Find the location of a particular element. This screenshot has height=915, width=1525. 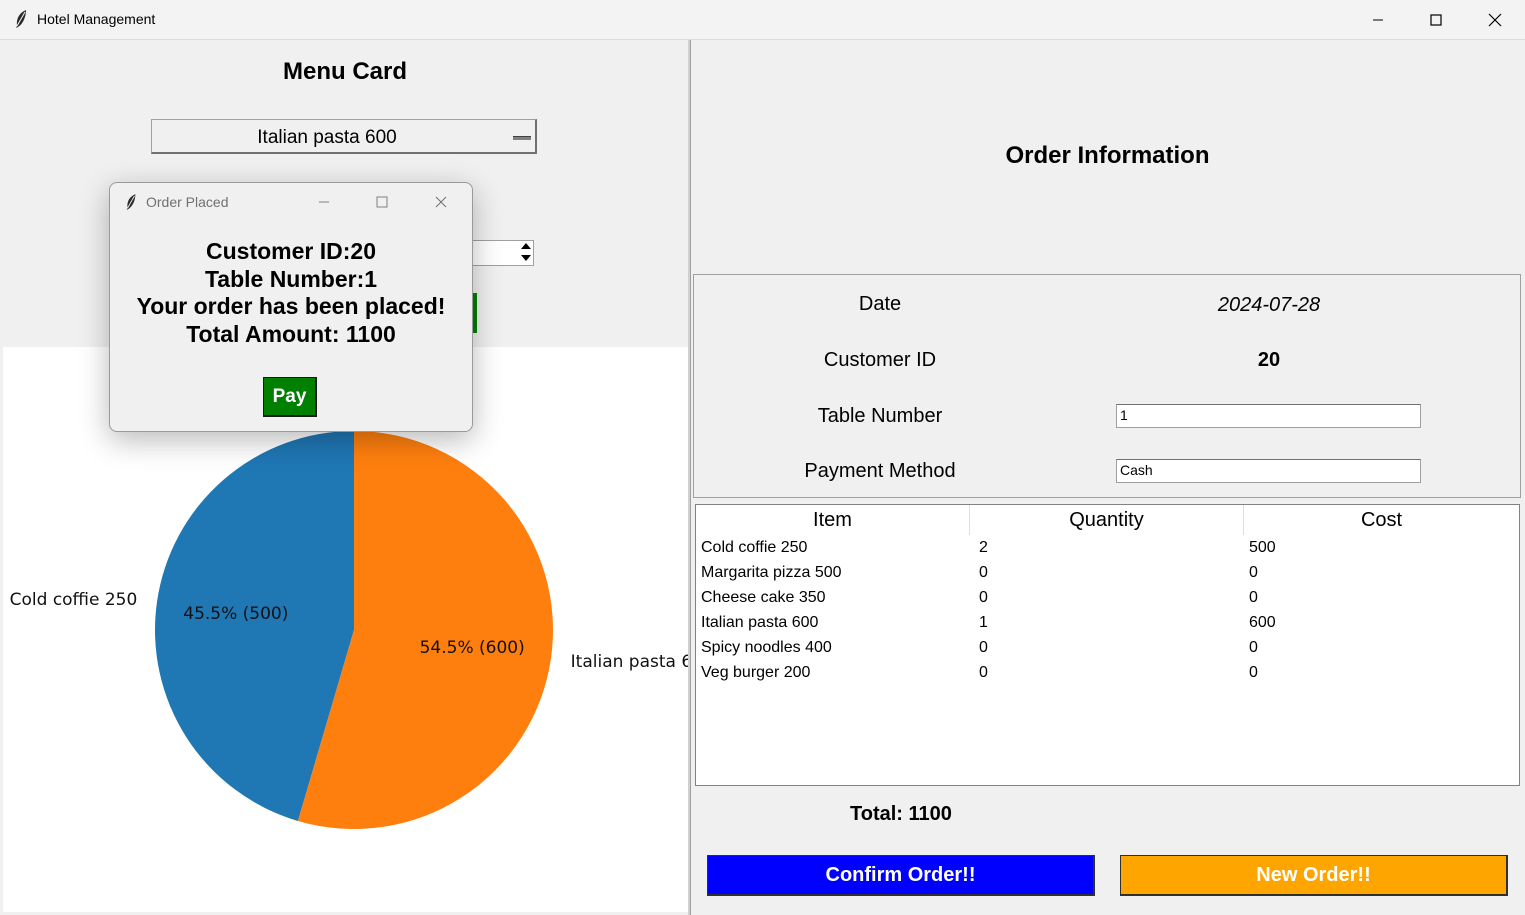

spin-down-arrow-icon is located at coordinates (526, 258).